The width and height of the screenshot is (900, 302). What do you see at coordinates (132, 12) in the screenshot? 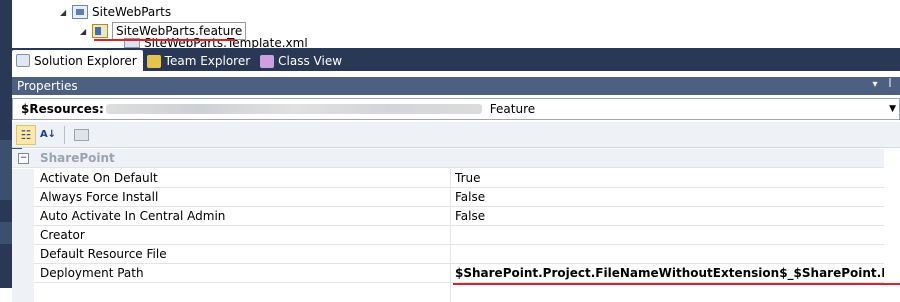
I see `tree-item-label: SiteWebParts` at bounding box center [132, 12].